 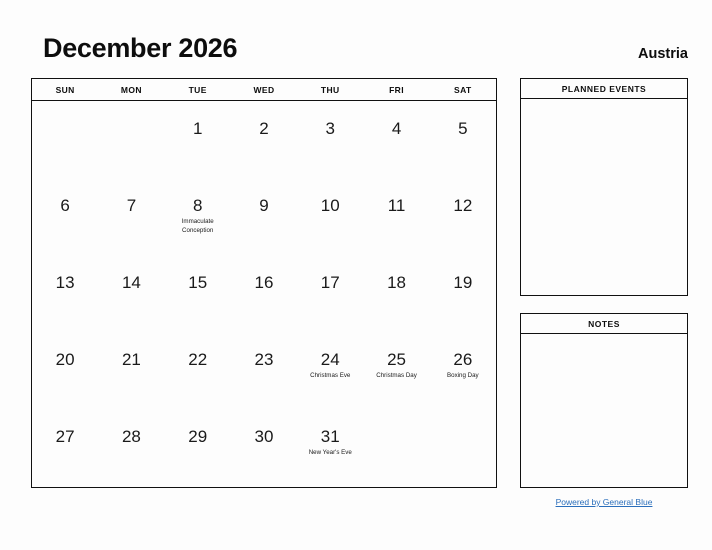 What do you see at coordinates (396, 359) in the screenshot?
I see `calendar-day-number: 25` at bounding box center [396, 359].